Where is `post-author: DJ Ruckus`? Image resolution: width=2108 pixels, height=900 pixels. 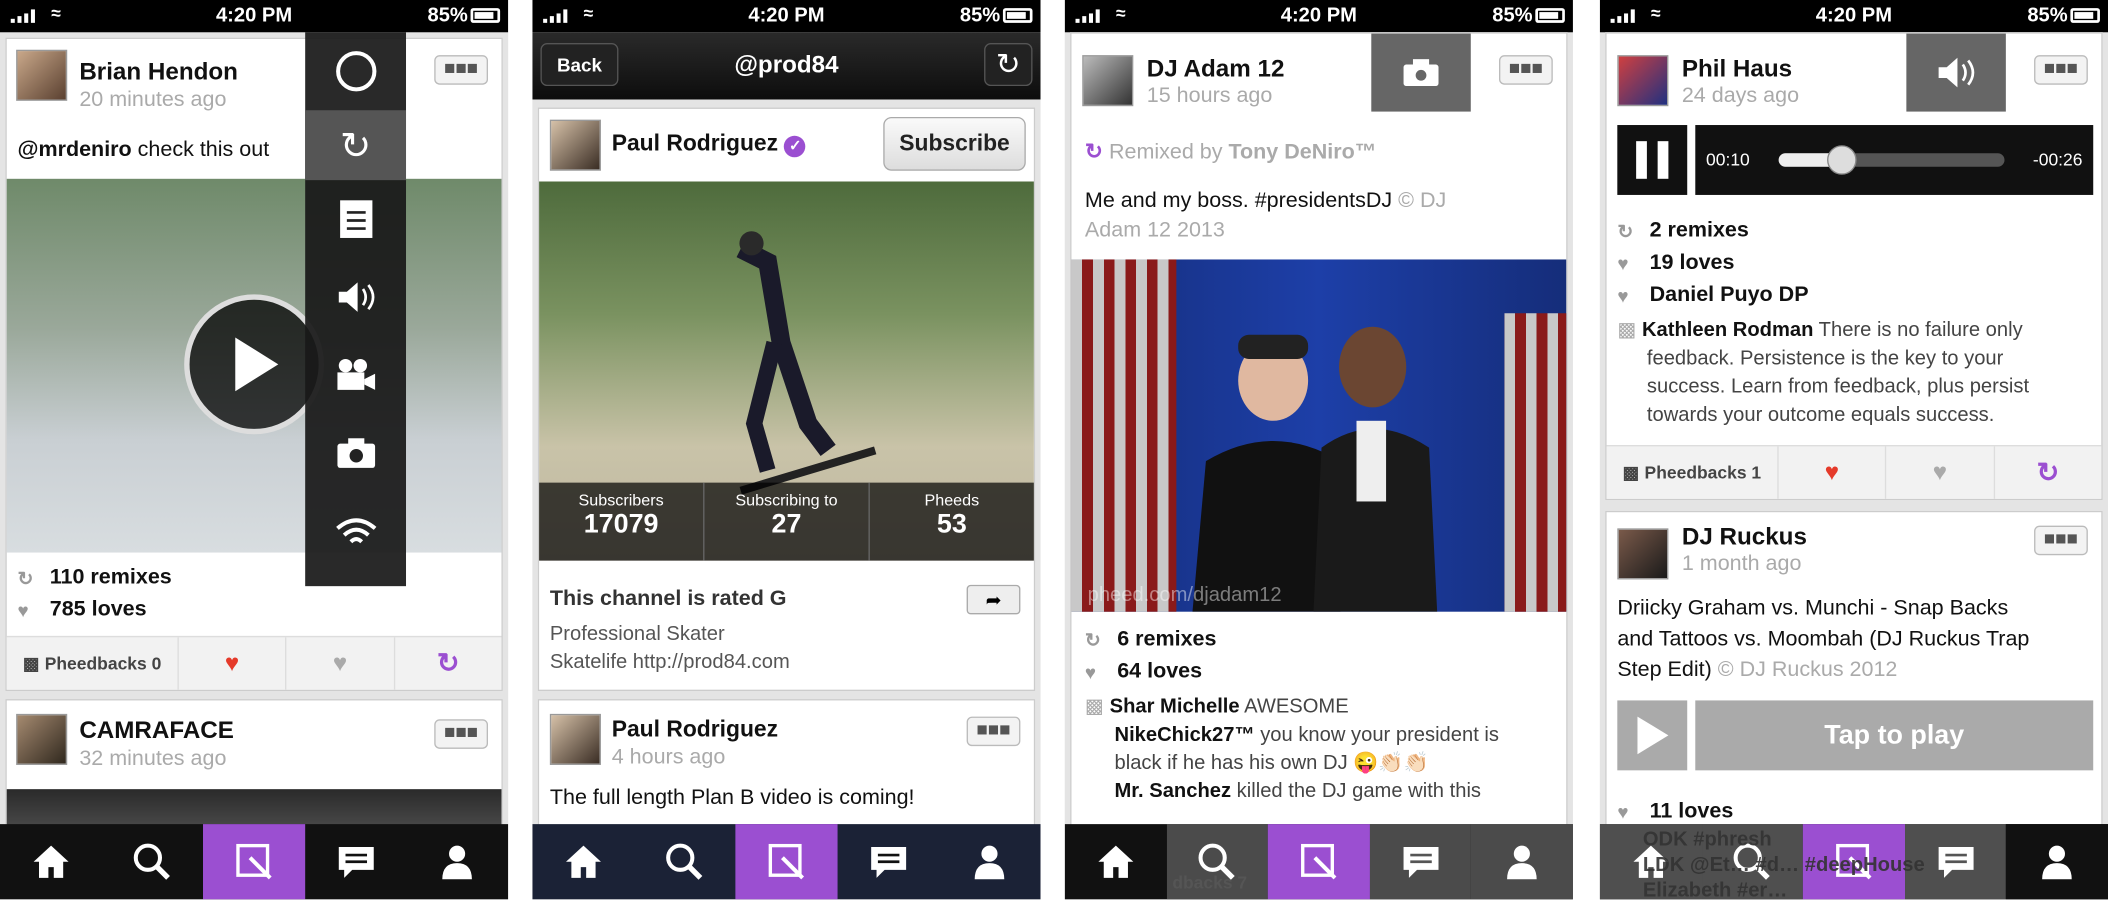
post-author: DJ Ruckus is located at coordinates (1744, 537).